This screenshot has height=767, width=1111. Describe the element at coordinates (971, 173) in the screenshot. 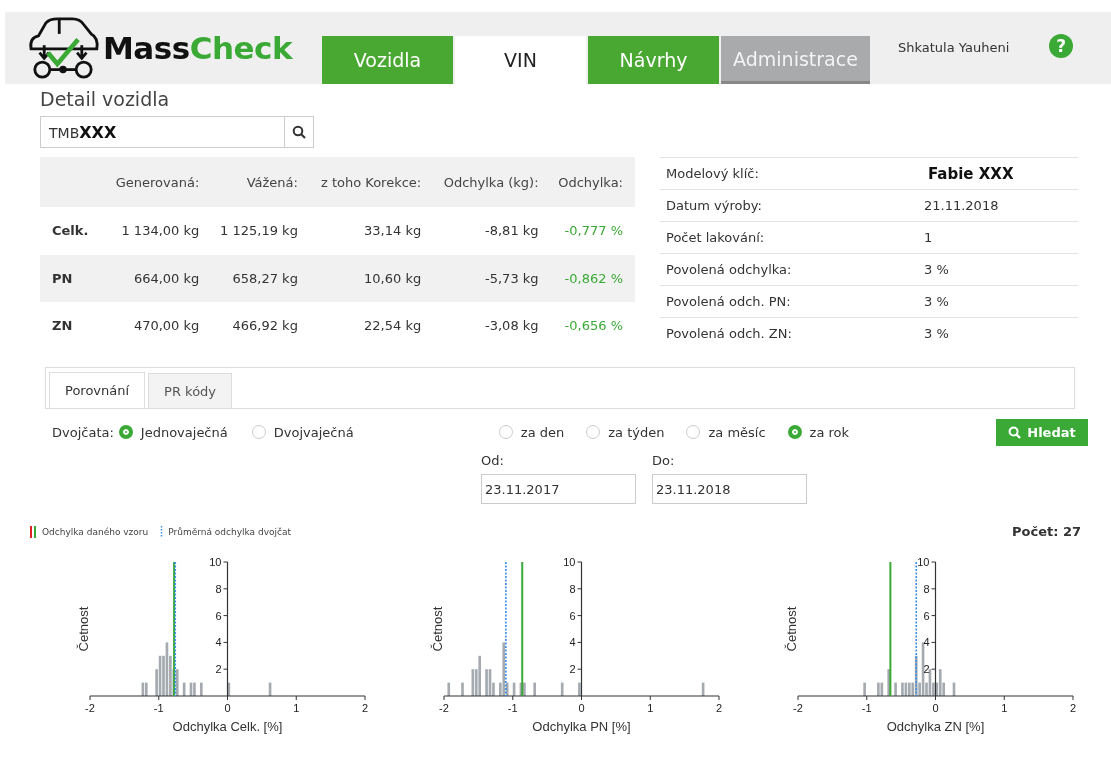

I see `info-value: Fabie XXX` at that location.